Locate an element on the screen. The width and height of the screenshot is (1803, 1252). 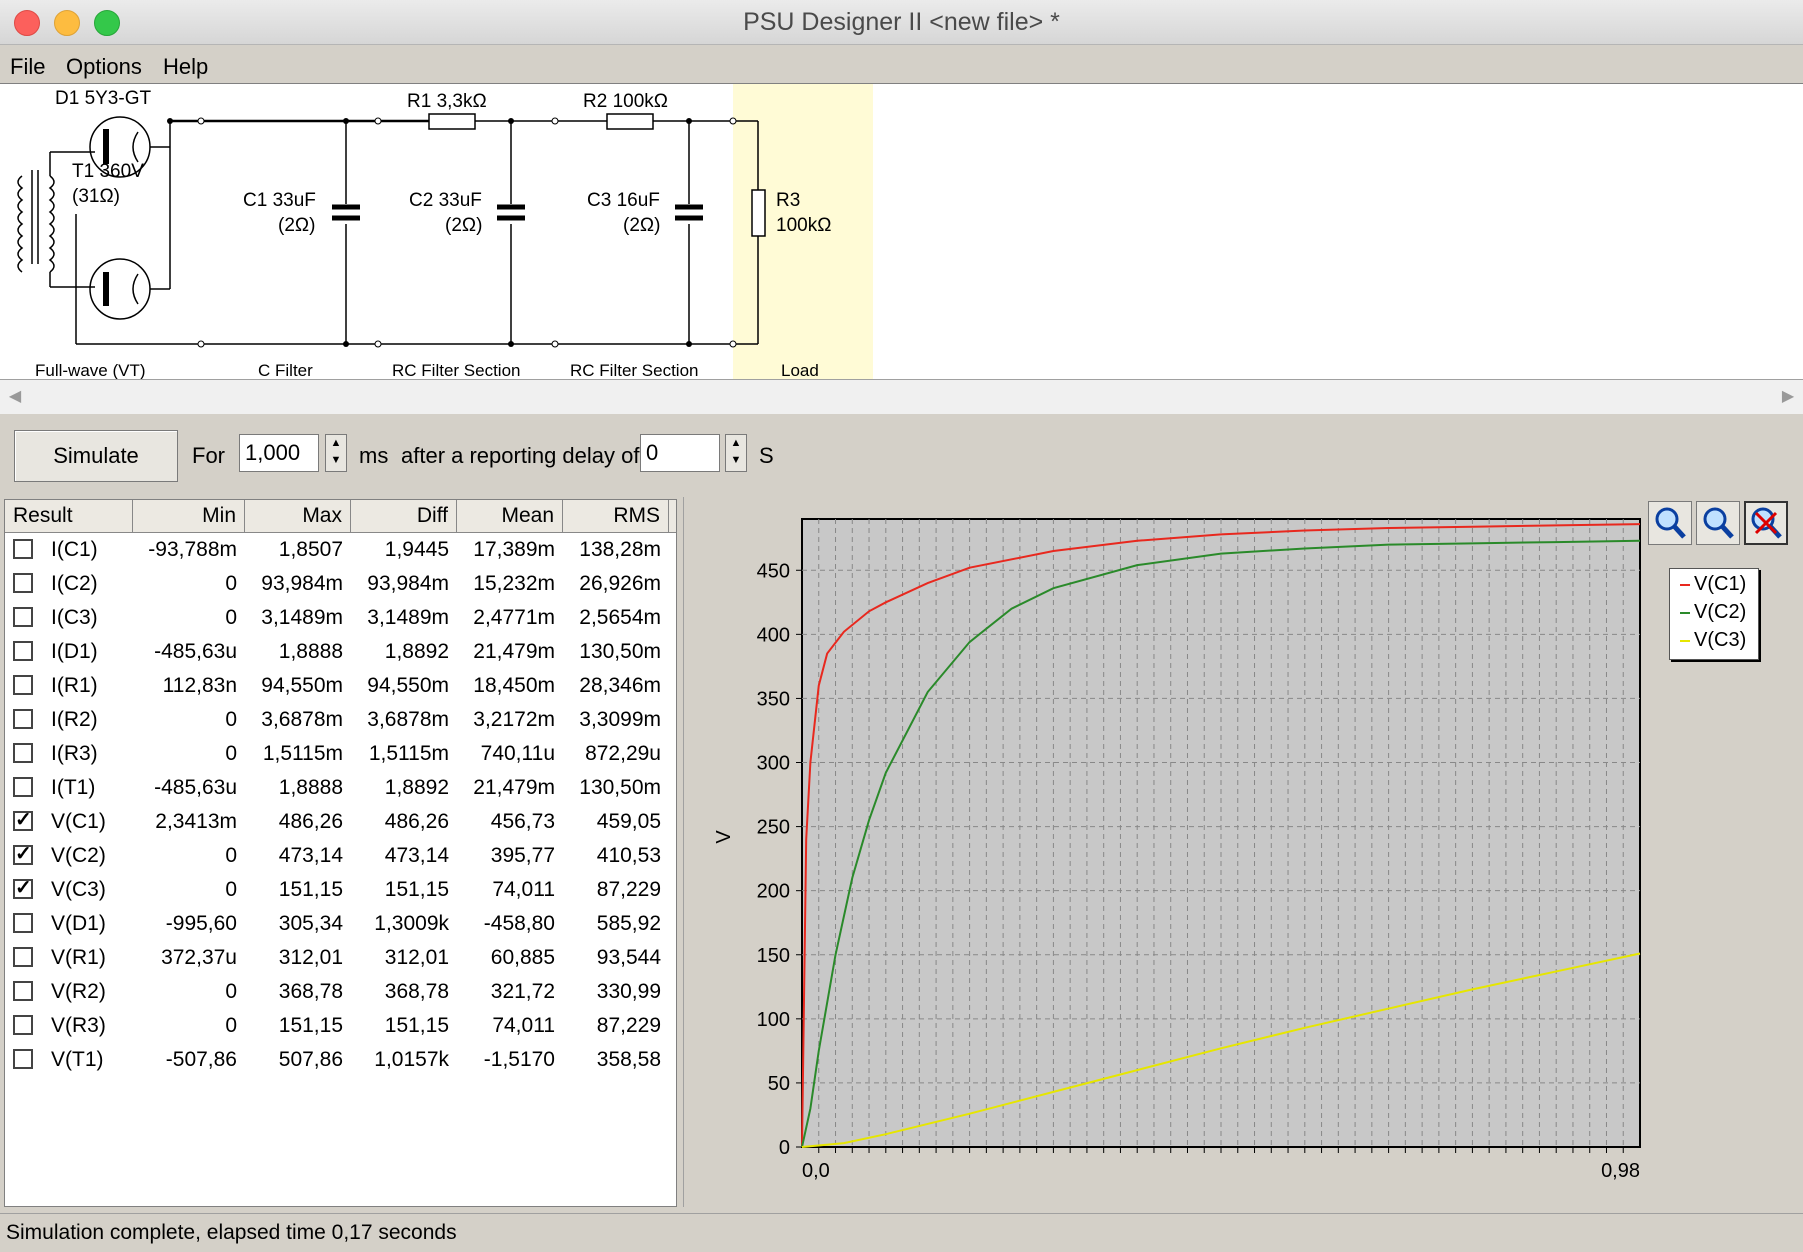
simulate-button: Simulate is located at coordinates (96, 456).